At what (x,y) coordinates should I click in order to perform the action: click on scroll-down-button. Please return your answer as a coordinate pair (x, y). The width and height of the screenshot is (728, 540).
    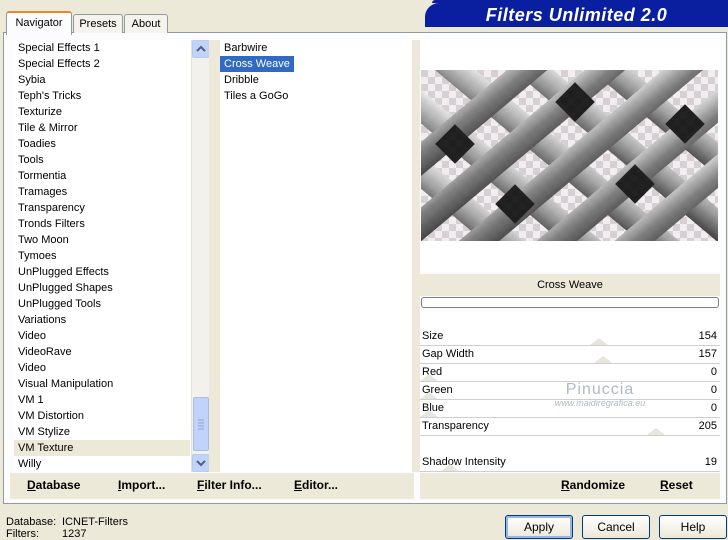
    Looking at the image, I should click on (201, 463).